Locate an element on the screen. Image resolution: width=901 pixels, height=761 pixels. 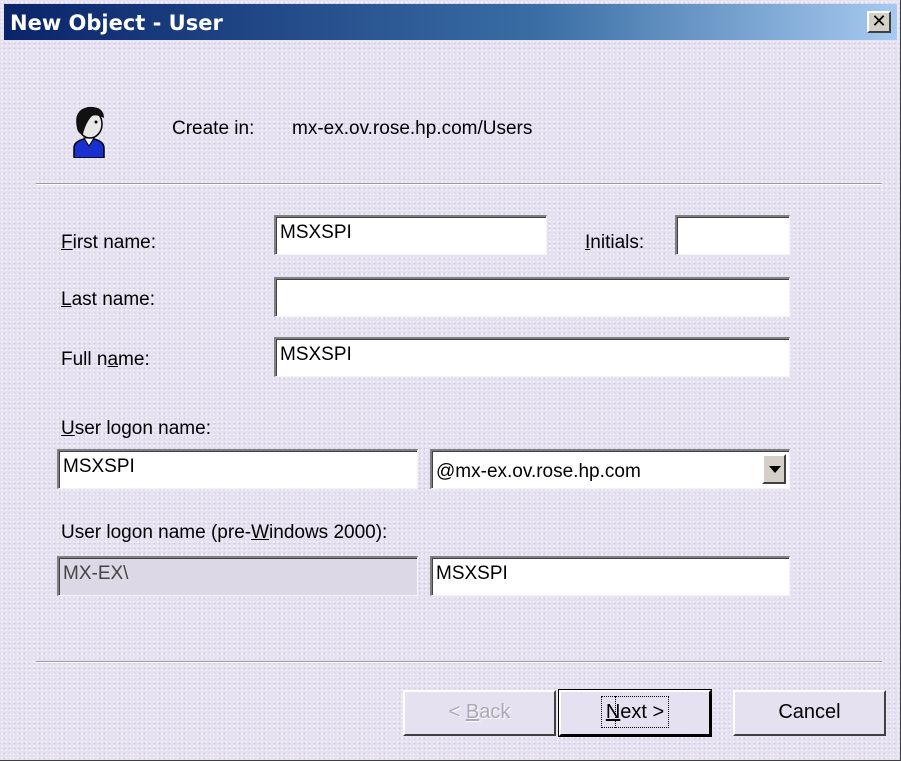
last-name-label: Last name: is located at coordinates (108, 299).